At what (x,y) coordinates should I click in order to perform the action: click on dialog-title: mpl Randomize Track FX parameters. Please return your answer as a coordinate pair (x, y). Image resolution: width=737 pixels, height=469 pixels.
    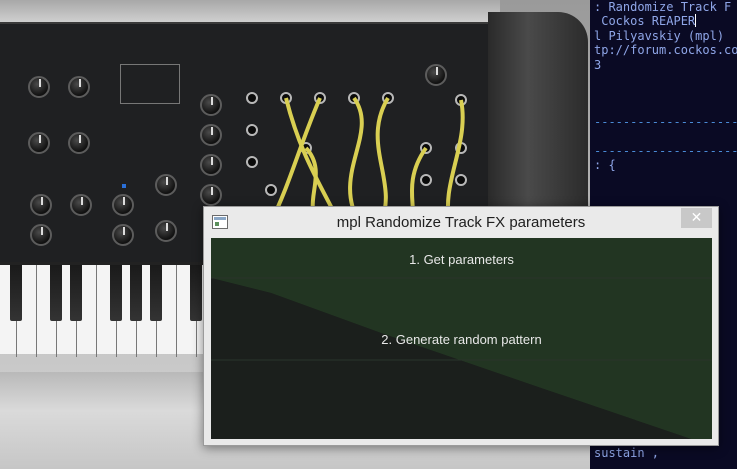
    Looking at the image, I should click on (461, 222).